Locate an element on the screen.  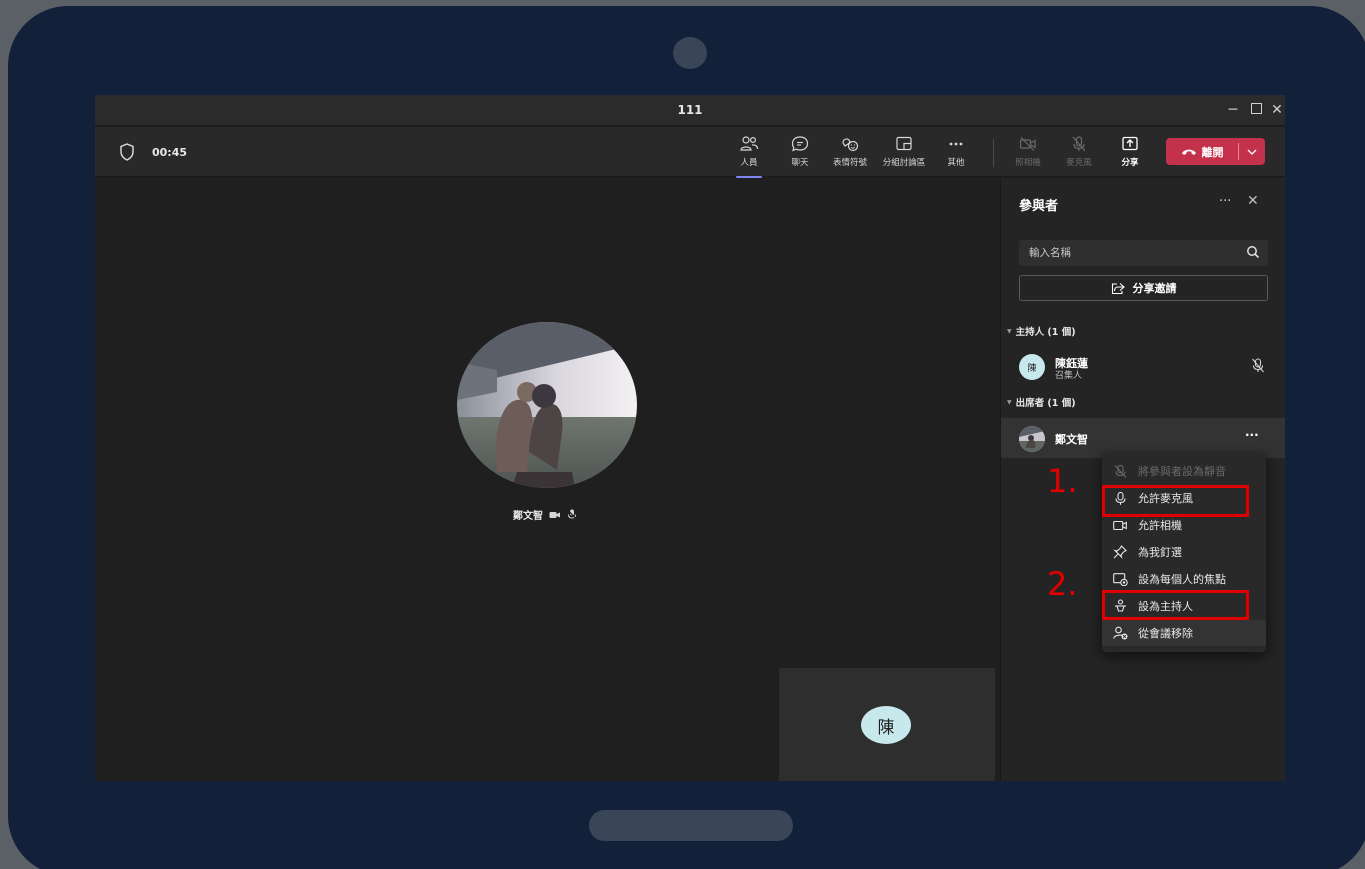
reaction-icon is located at coordinates (850, 145).